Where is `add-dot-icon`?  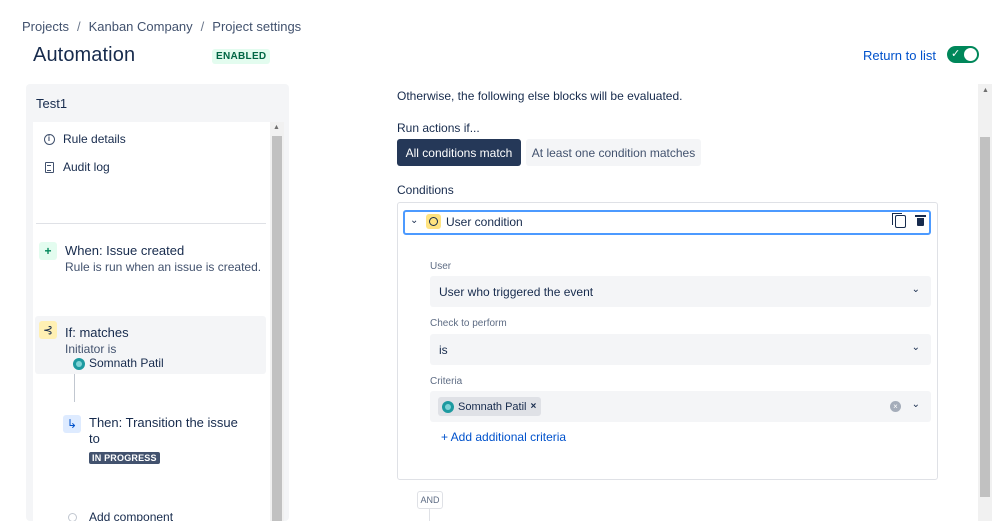 add-dot-icon is located at coordinates (72, 516).